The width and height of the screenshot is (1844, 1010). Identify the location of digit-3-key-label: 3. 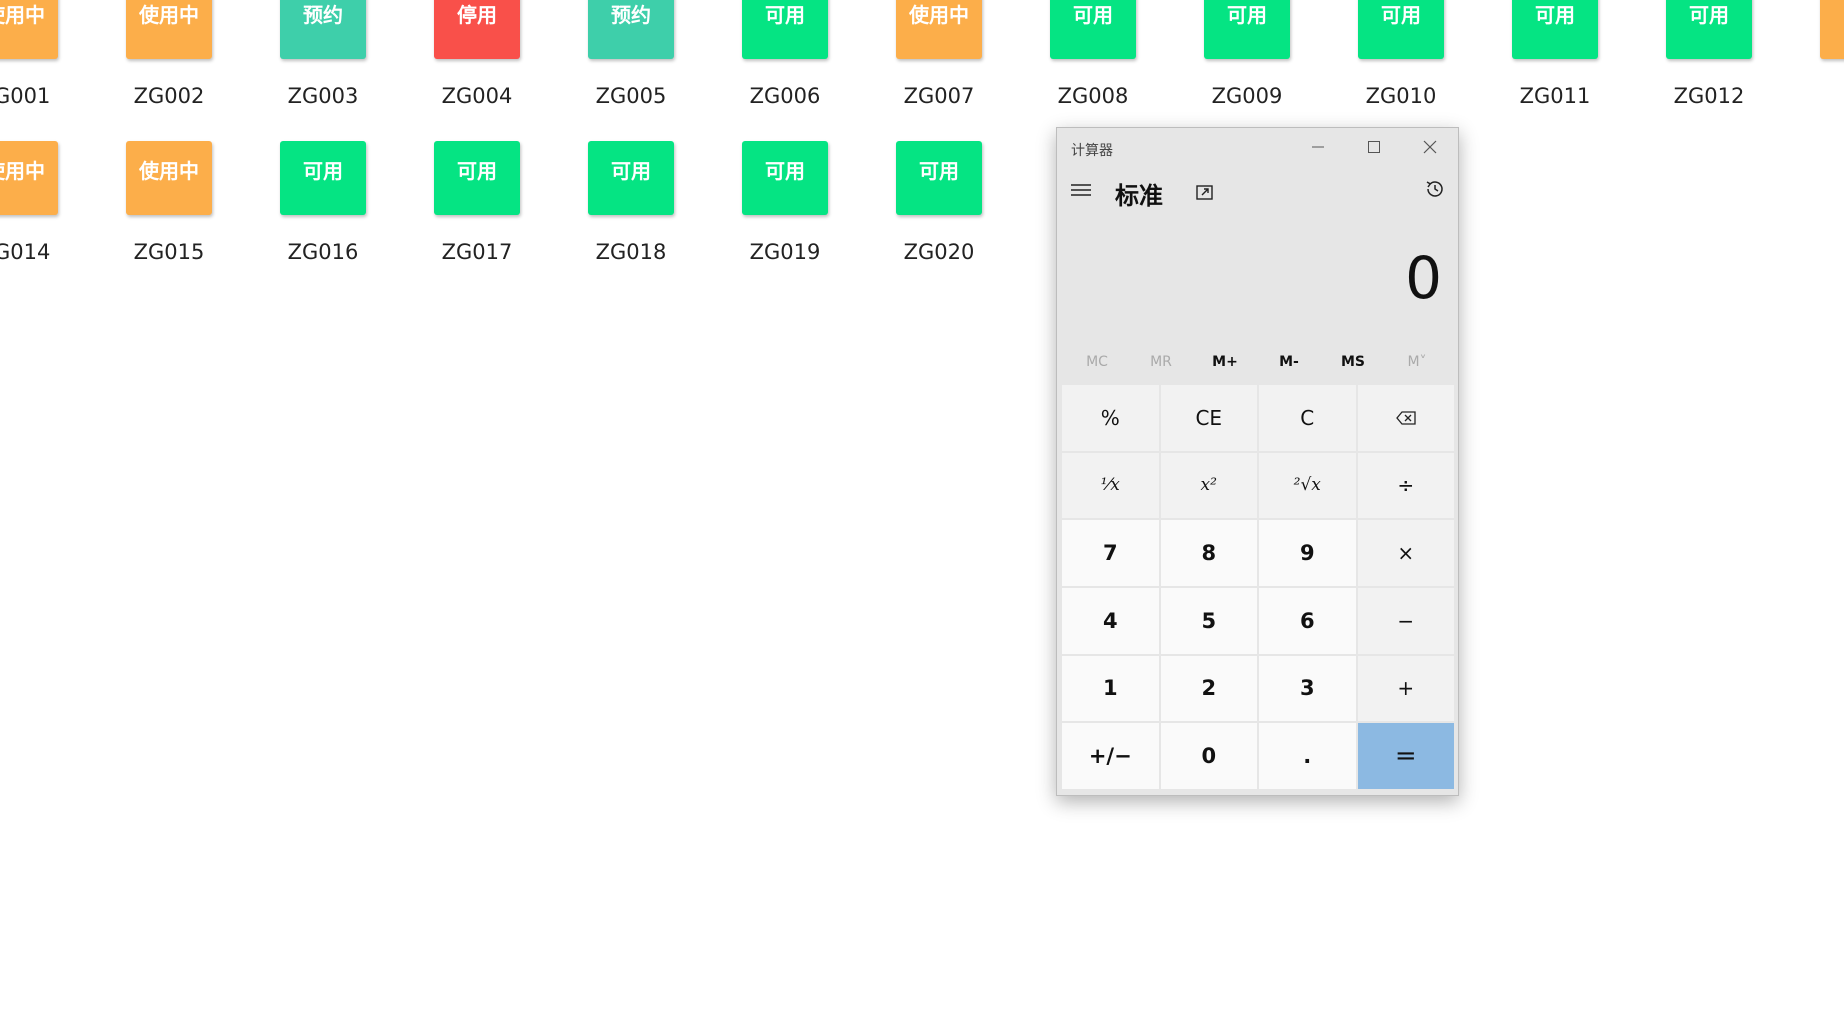
(1307, 688).